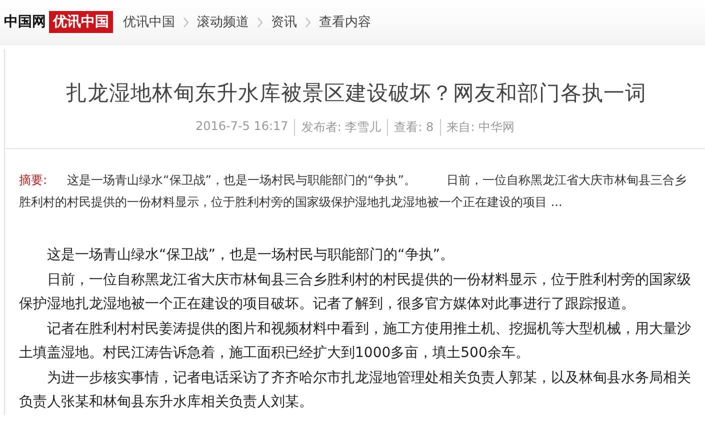 Image resolution: width=705 pixels, height=428 pixels. I want to click on paragraph: 为进一步核实事情，记者电话采访了齐齐哈尔市扎龙湿地管理处相关负责人郭某，以及林甸县水务局相关负责人张某和林甸县东升水库相关负责人刘某。, so click(355, 390).